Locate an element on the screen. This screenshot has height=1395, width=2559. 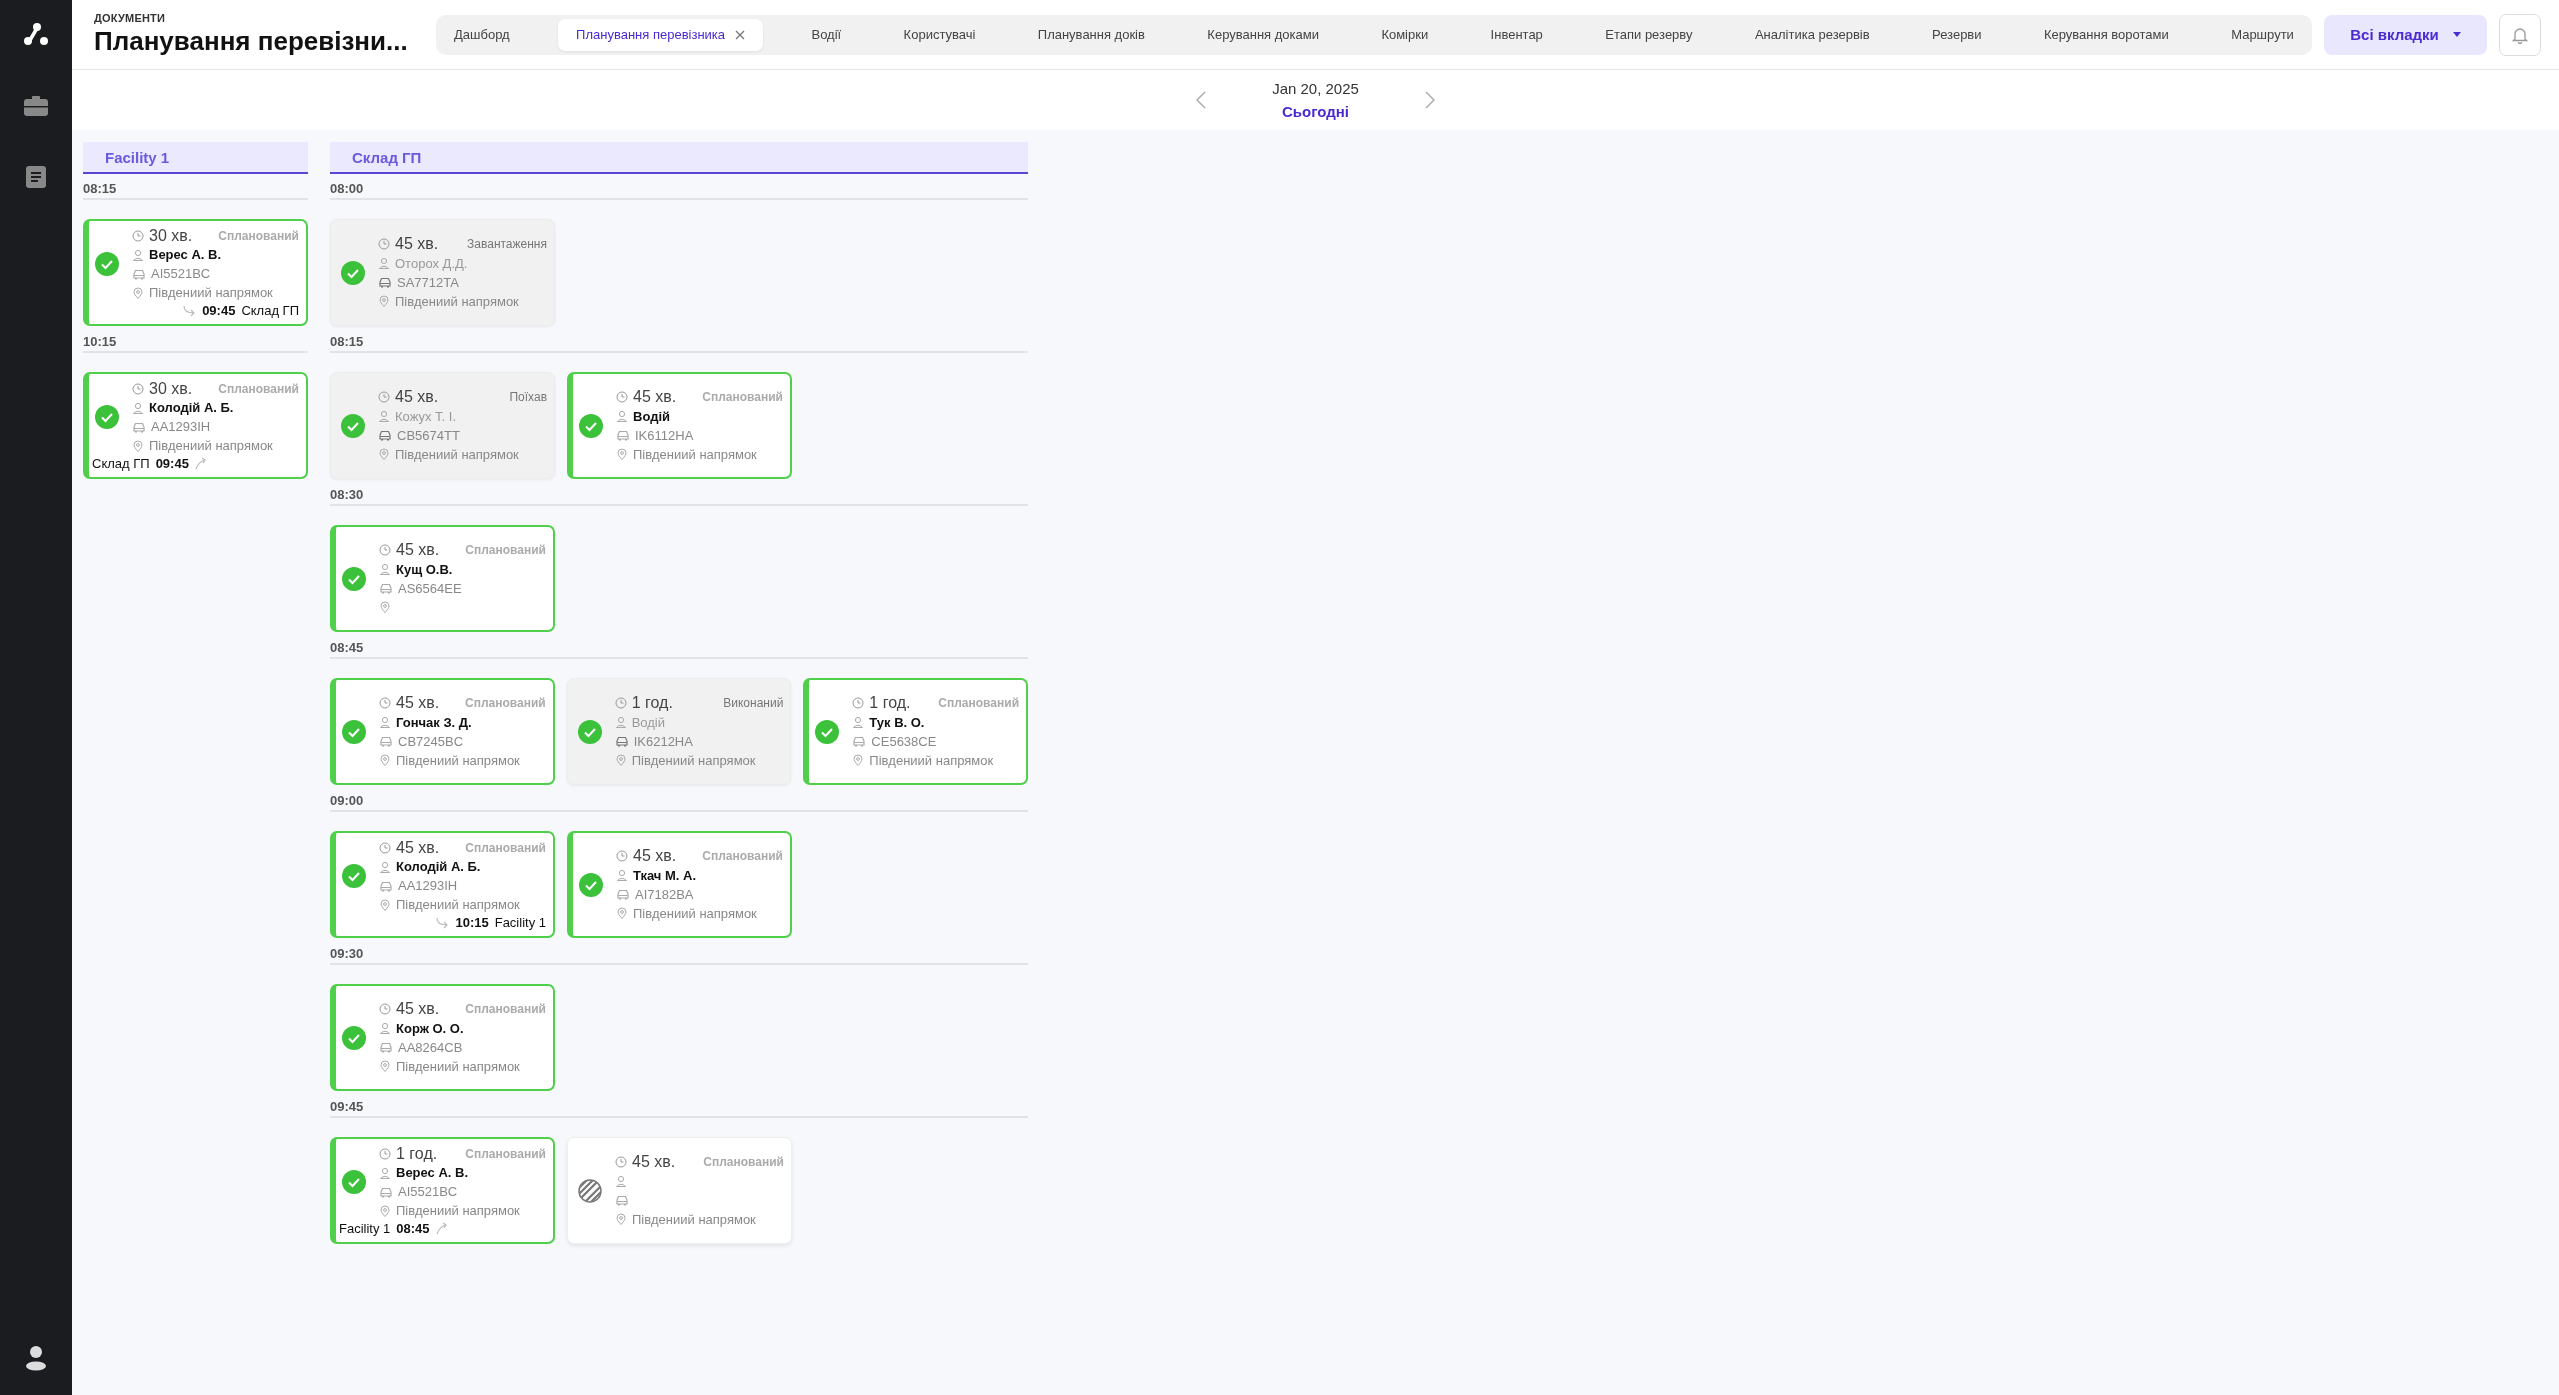
booking-card: 45 хв. Спланований Південиий напрямок is located at coordinates (679, 1190).